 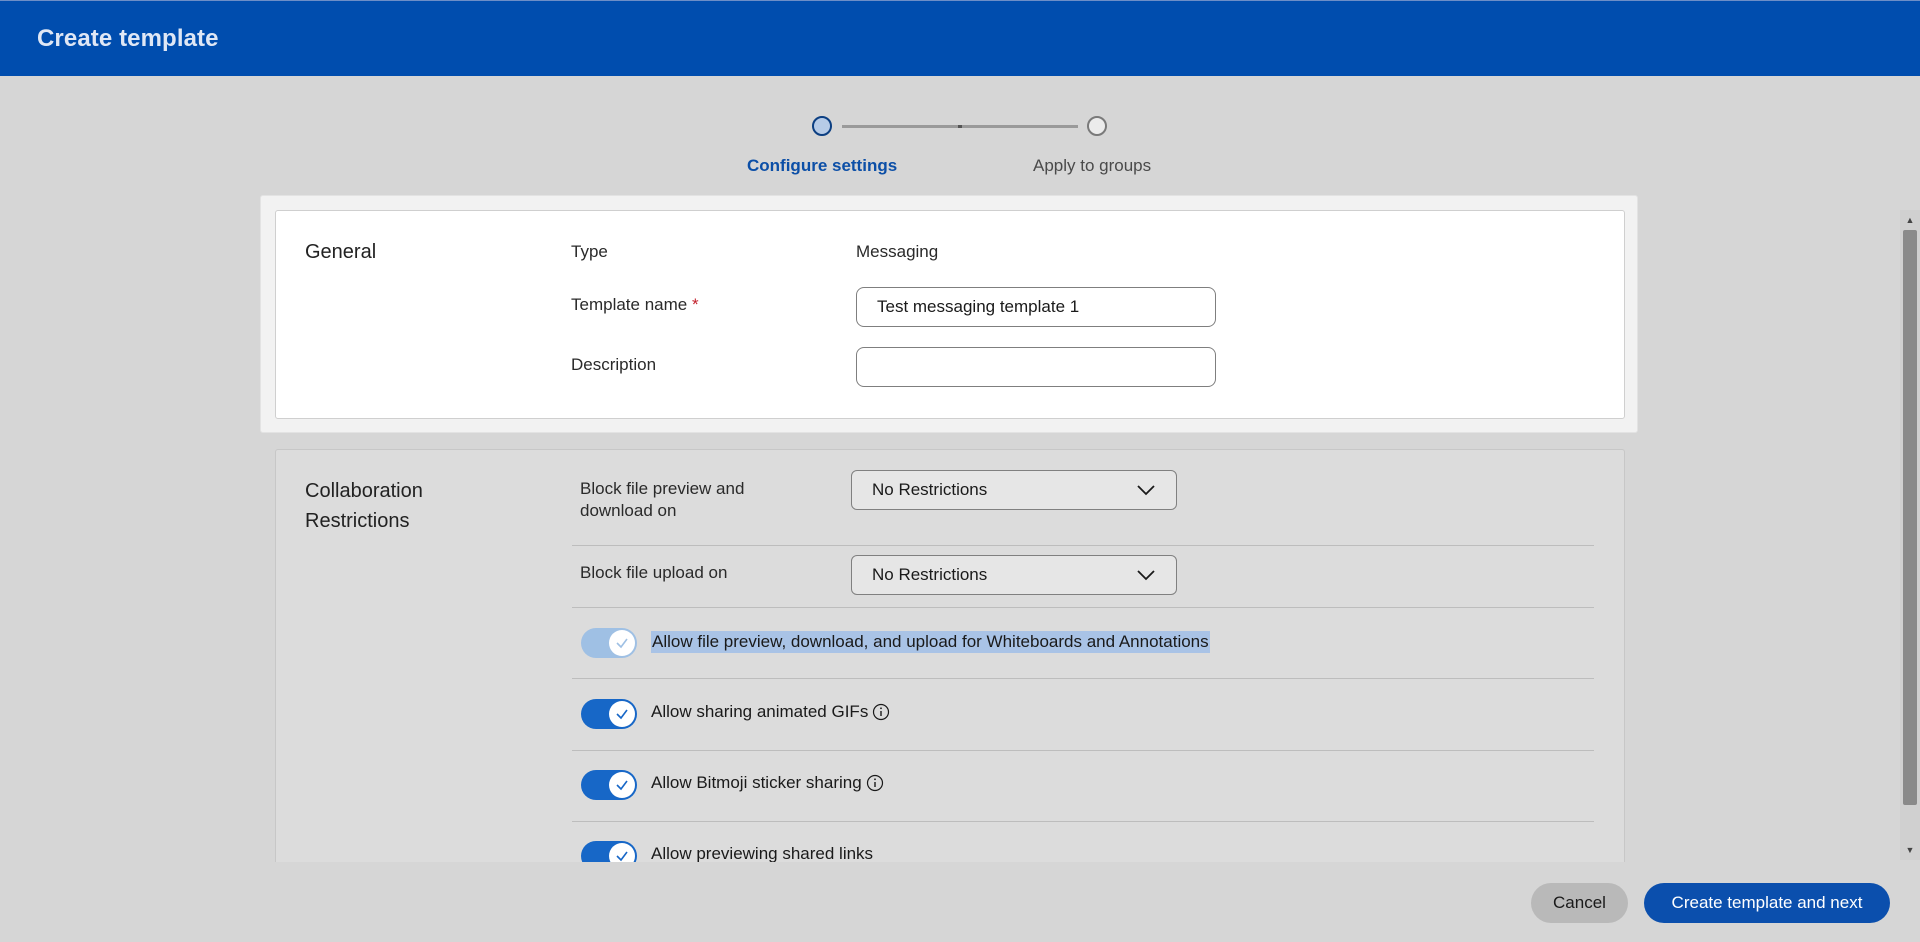 What do you see at coordinates (1036, 367) in the screenshot?
I see `description-input` at bounding box center [1036, 367].